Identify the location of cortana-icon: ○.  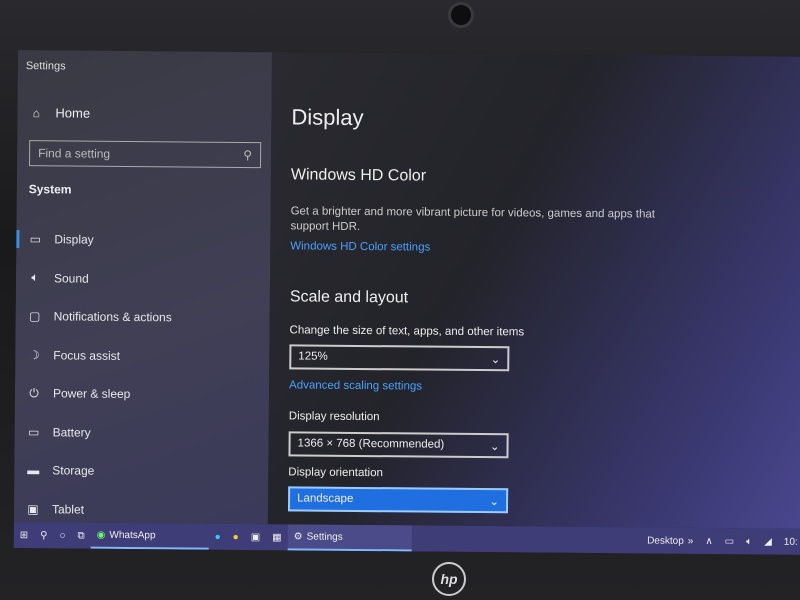
(62, 535).